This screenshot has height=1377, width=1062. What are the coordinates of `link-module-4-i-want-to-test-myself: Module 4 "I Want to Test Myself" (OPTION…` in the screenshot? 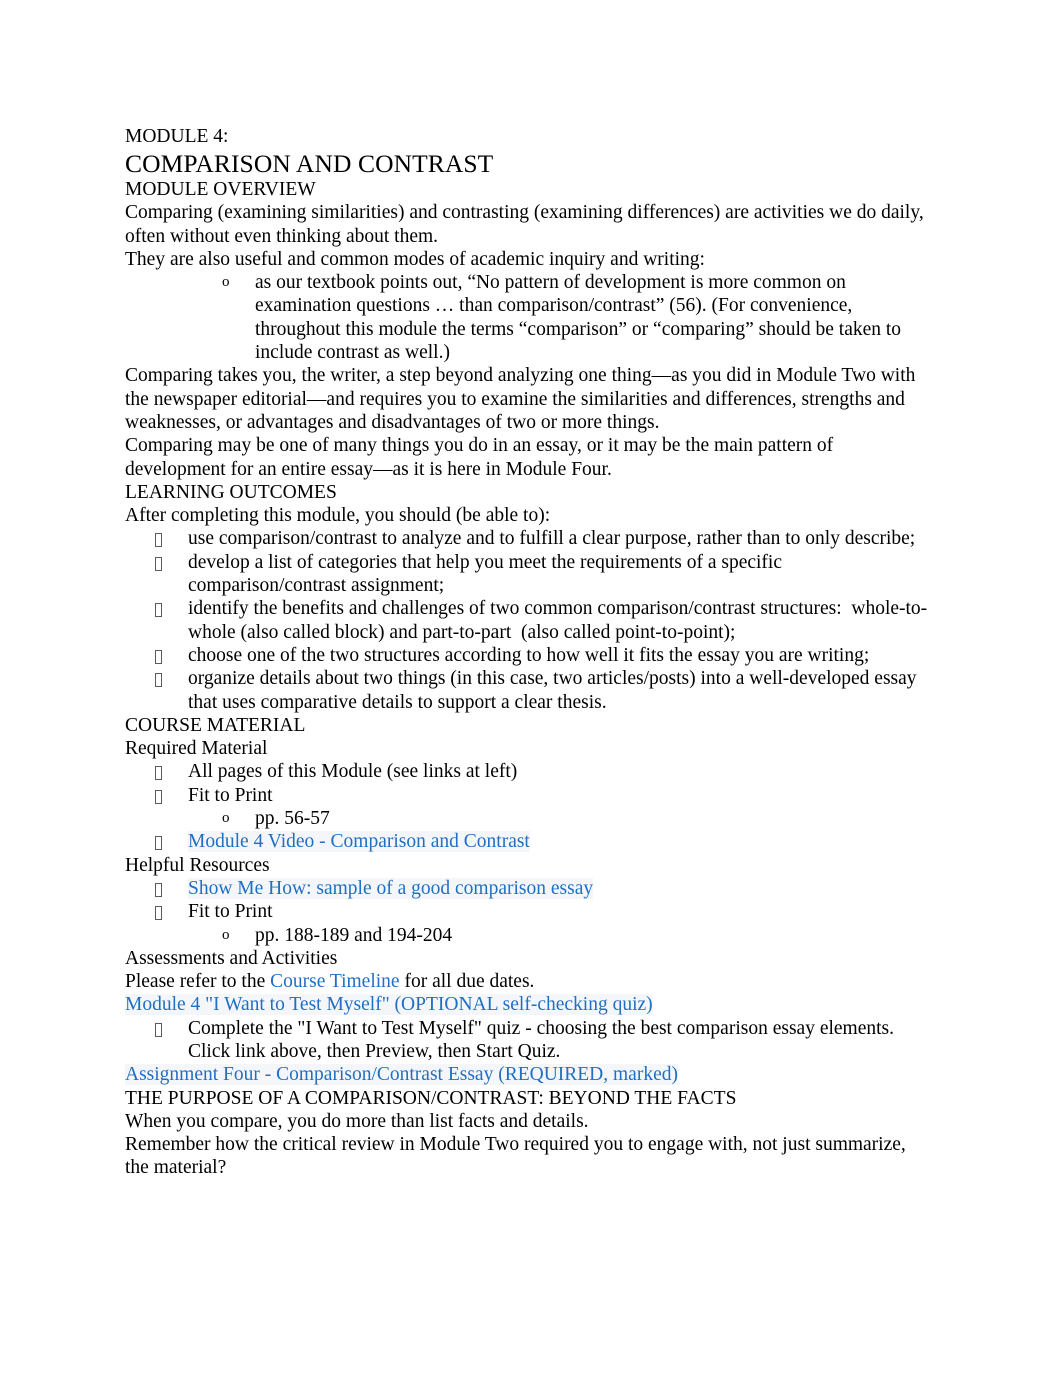 It's located at (389, 1005).